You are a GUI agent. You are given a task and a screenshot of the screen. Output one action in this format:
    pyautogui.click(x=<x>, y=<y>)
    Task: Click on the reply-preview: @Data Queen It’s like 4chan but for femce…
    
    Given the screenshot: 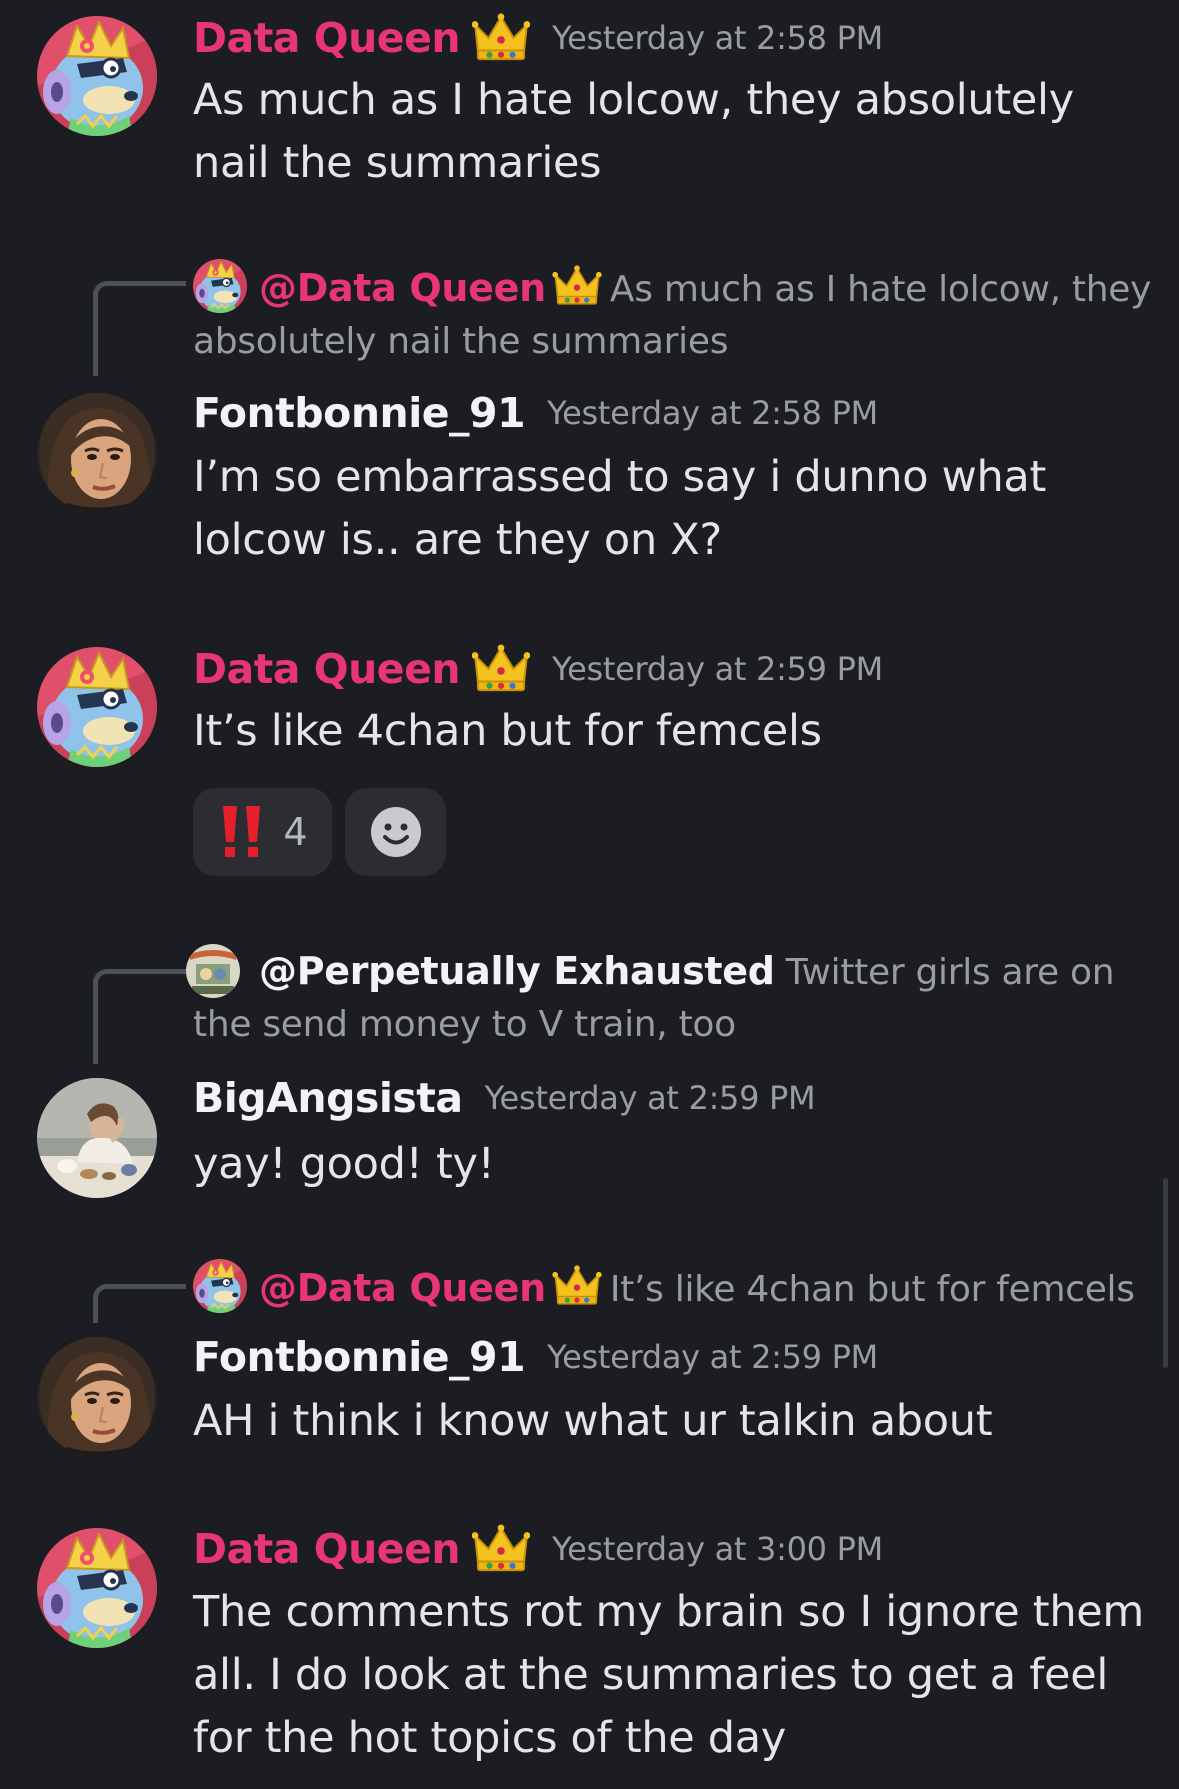 What is the action you would take?
    pyautogui.click(x=673, y=1289)
    